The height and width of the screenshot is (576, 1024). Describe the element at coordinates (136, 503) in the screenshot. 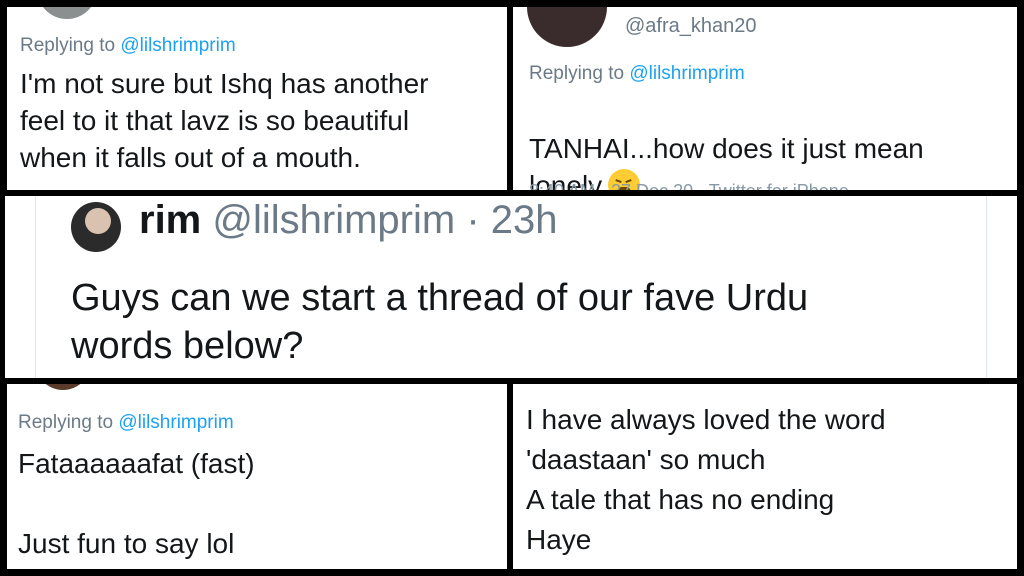

I see `tweet-text: Fataaaaaafat (fast) Just fun to say lol` at that location.